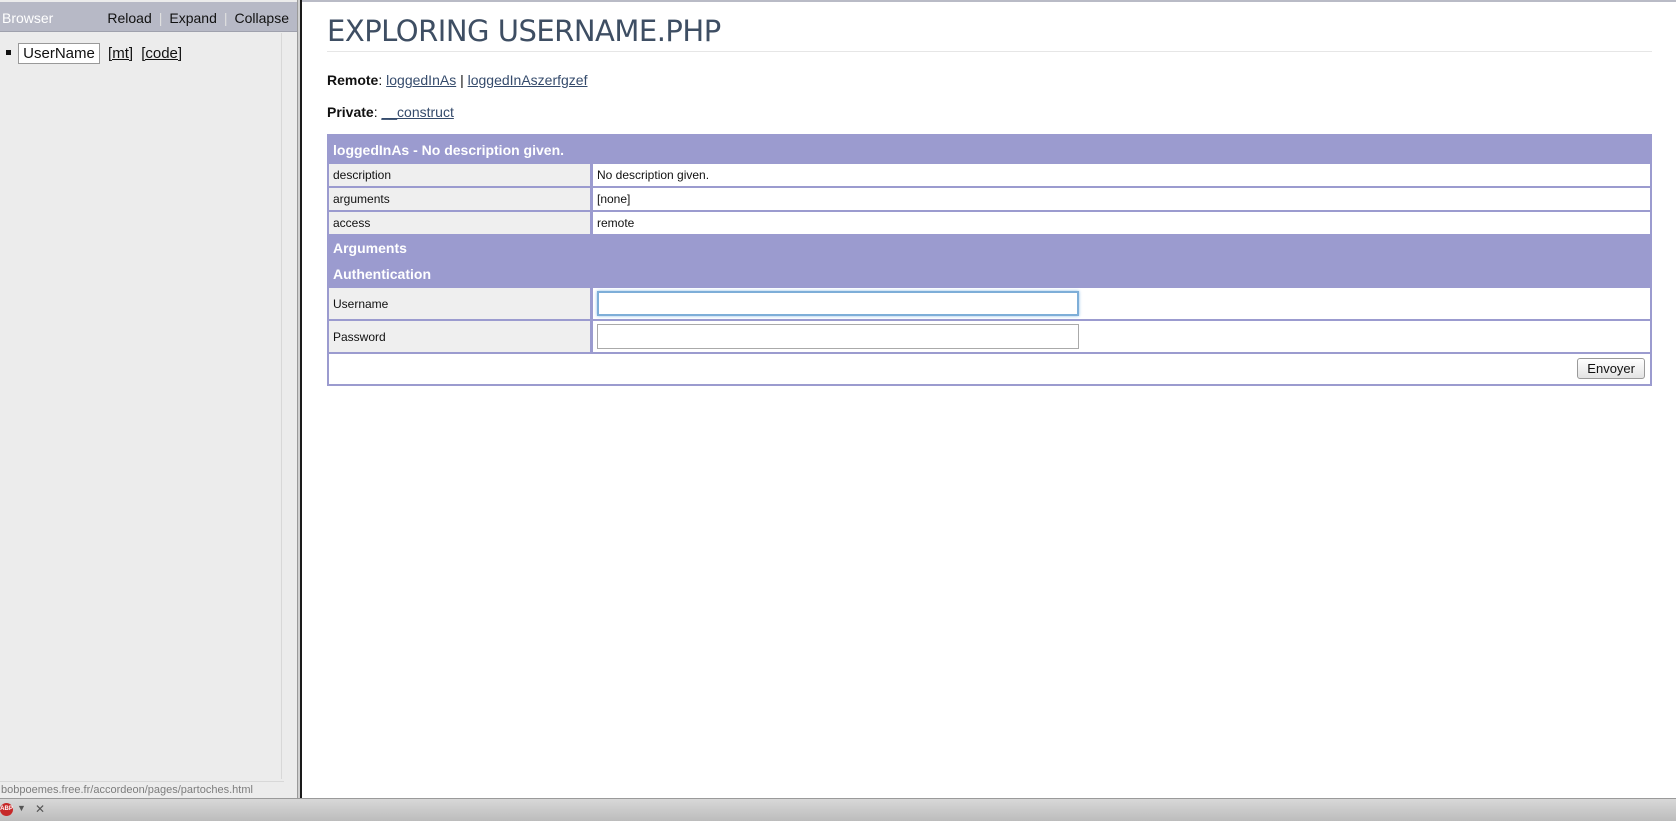  Describe the element at coordinates (1121, 175) in the screenshot. I see `info-value: No description given.` at that location.